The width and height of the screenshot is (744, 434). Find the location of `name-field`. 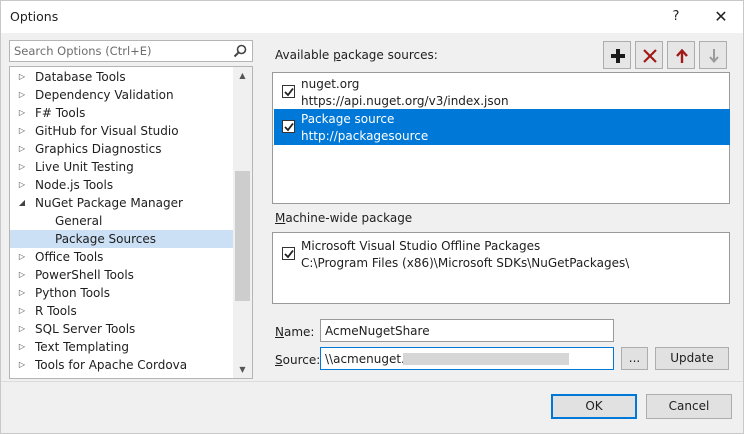

name-field is located at coordinates (467, 330).